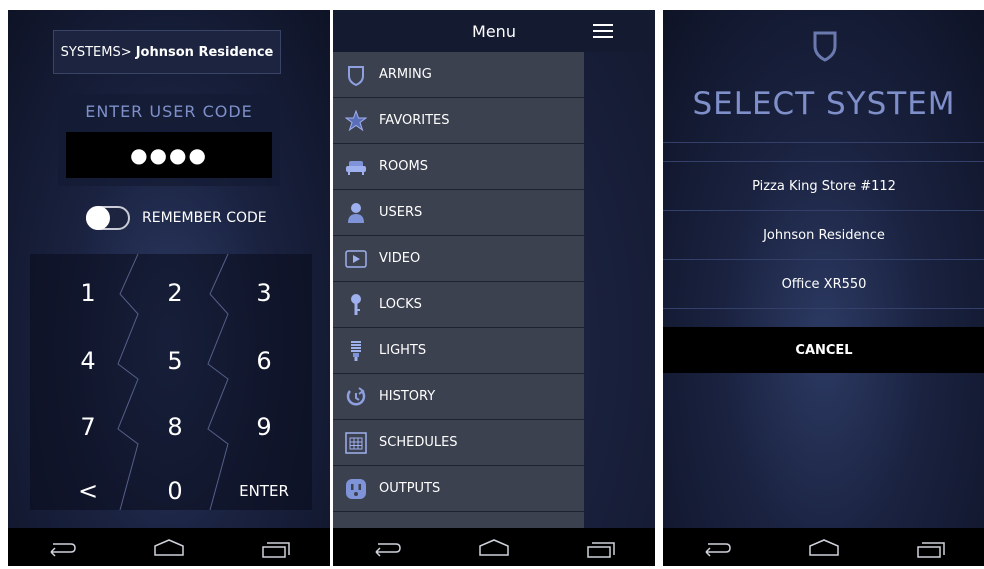 This screenshot has height=569, width=984. Describe the element at coordinates (458, 259) in the screenshot. I see `menu-item-video: VIDEO` at that location.